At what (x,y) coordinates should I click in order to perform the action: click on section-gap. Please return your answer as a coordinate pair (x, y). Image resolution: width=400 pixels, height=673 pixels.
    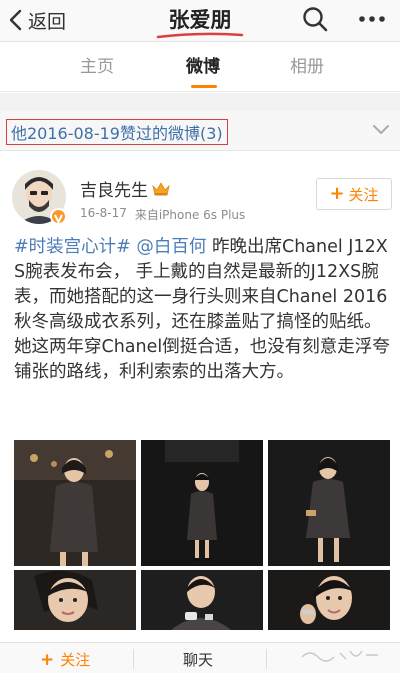
    Looking at the image, I should click on (200, 102).